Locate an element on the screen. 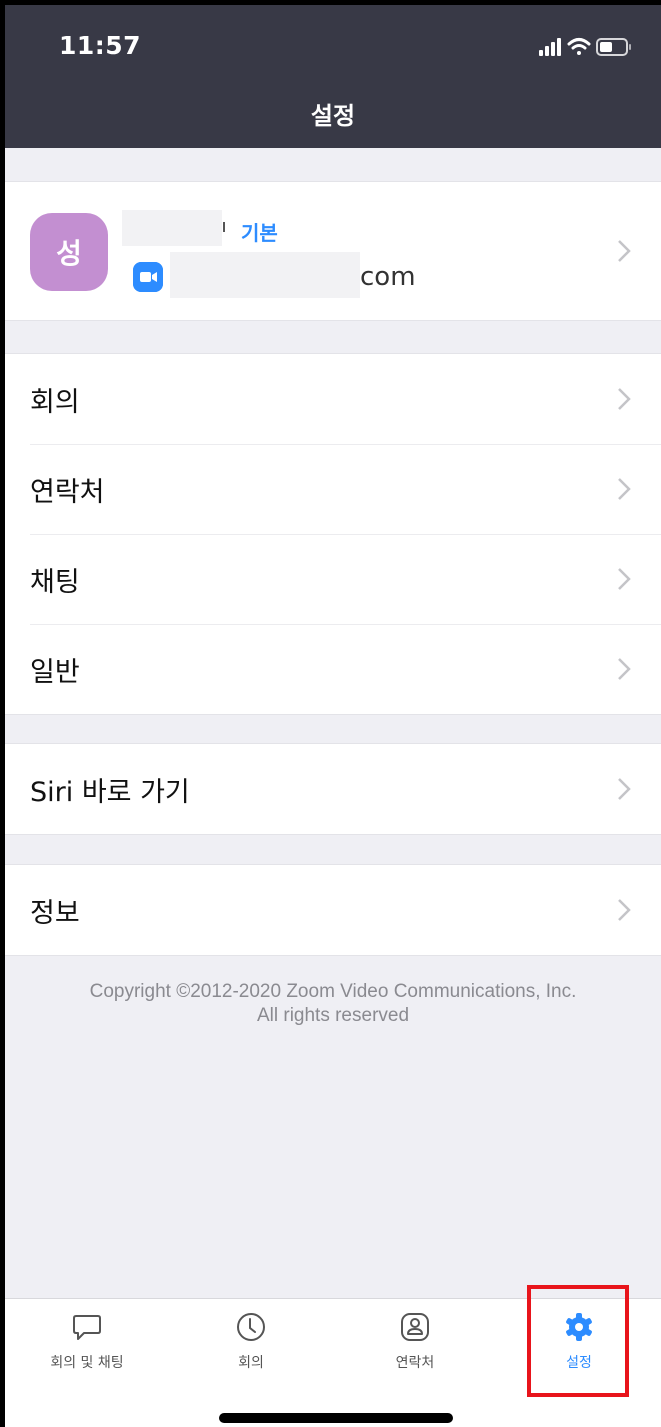 This screenshot has width=661, height=1427. redacted-name is located at coordinates (172, 228).